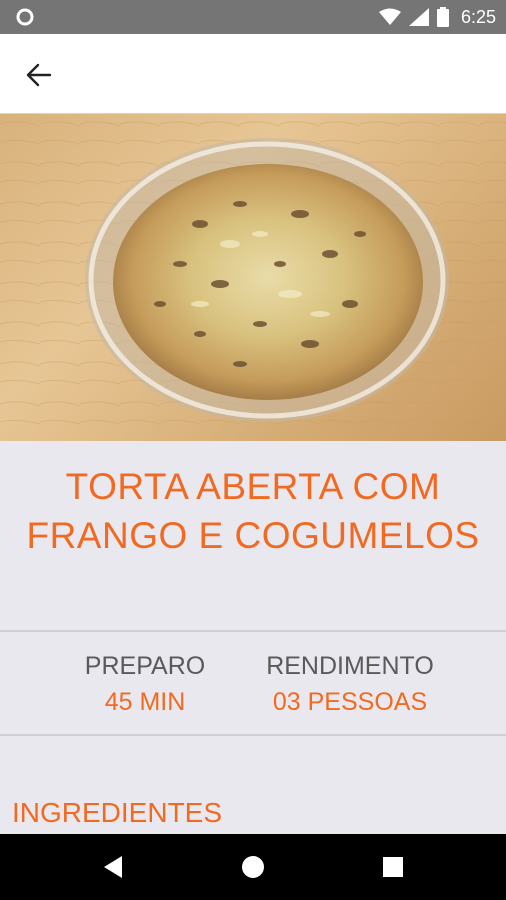 The height and width of the screenshot is (900, 506). Describe the element at coordinates (253, 535) in the screenshot. I see `recipe-title-line2: FRANGO E COGUMELOS` at that location.